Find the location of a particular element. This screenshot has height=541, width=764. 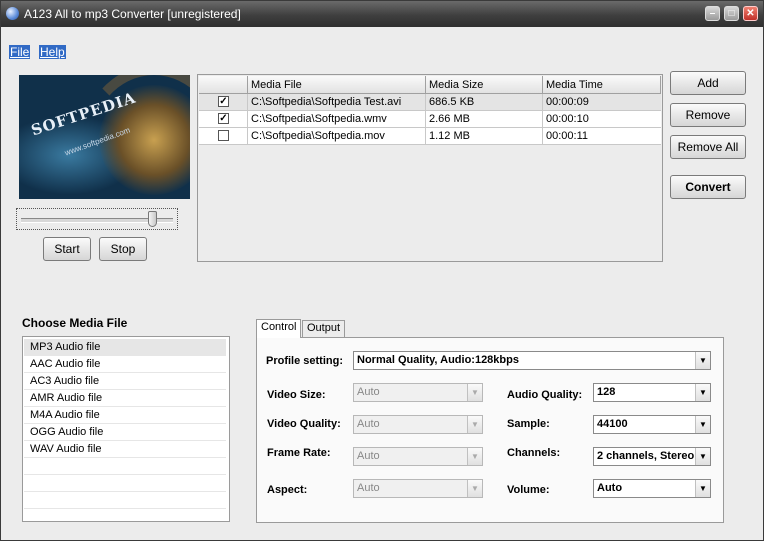

window-title: A123 All to mp3 Converter [unregistered] is located at coordinates (132, 14).